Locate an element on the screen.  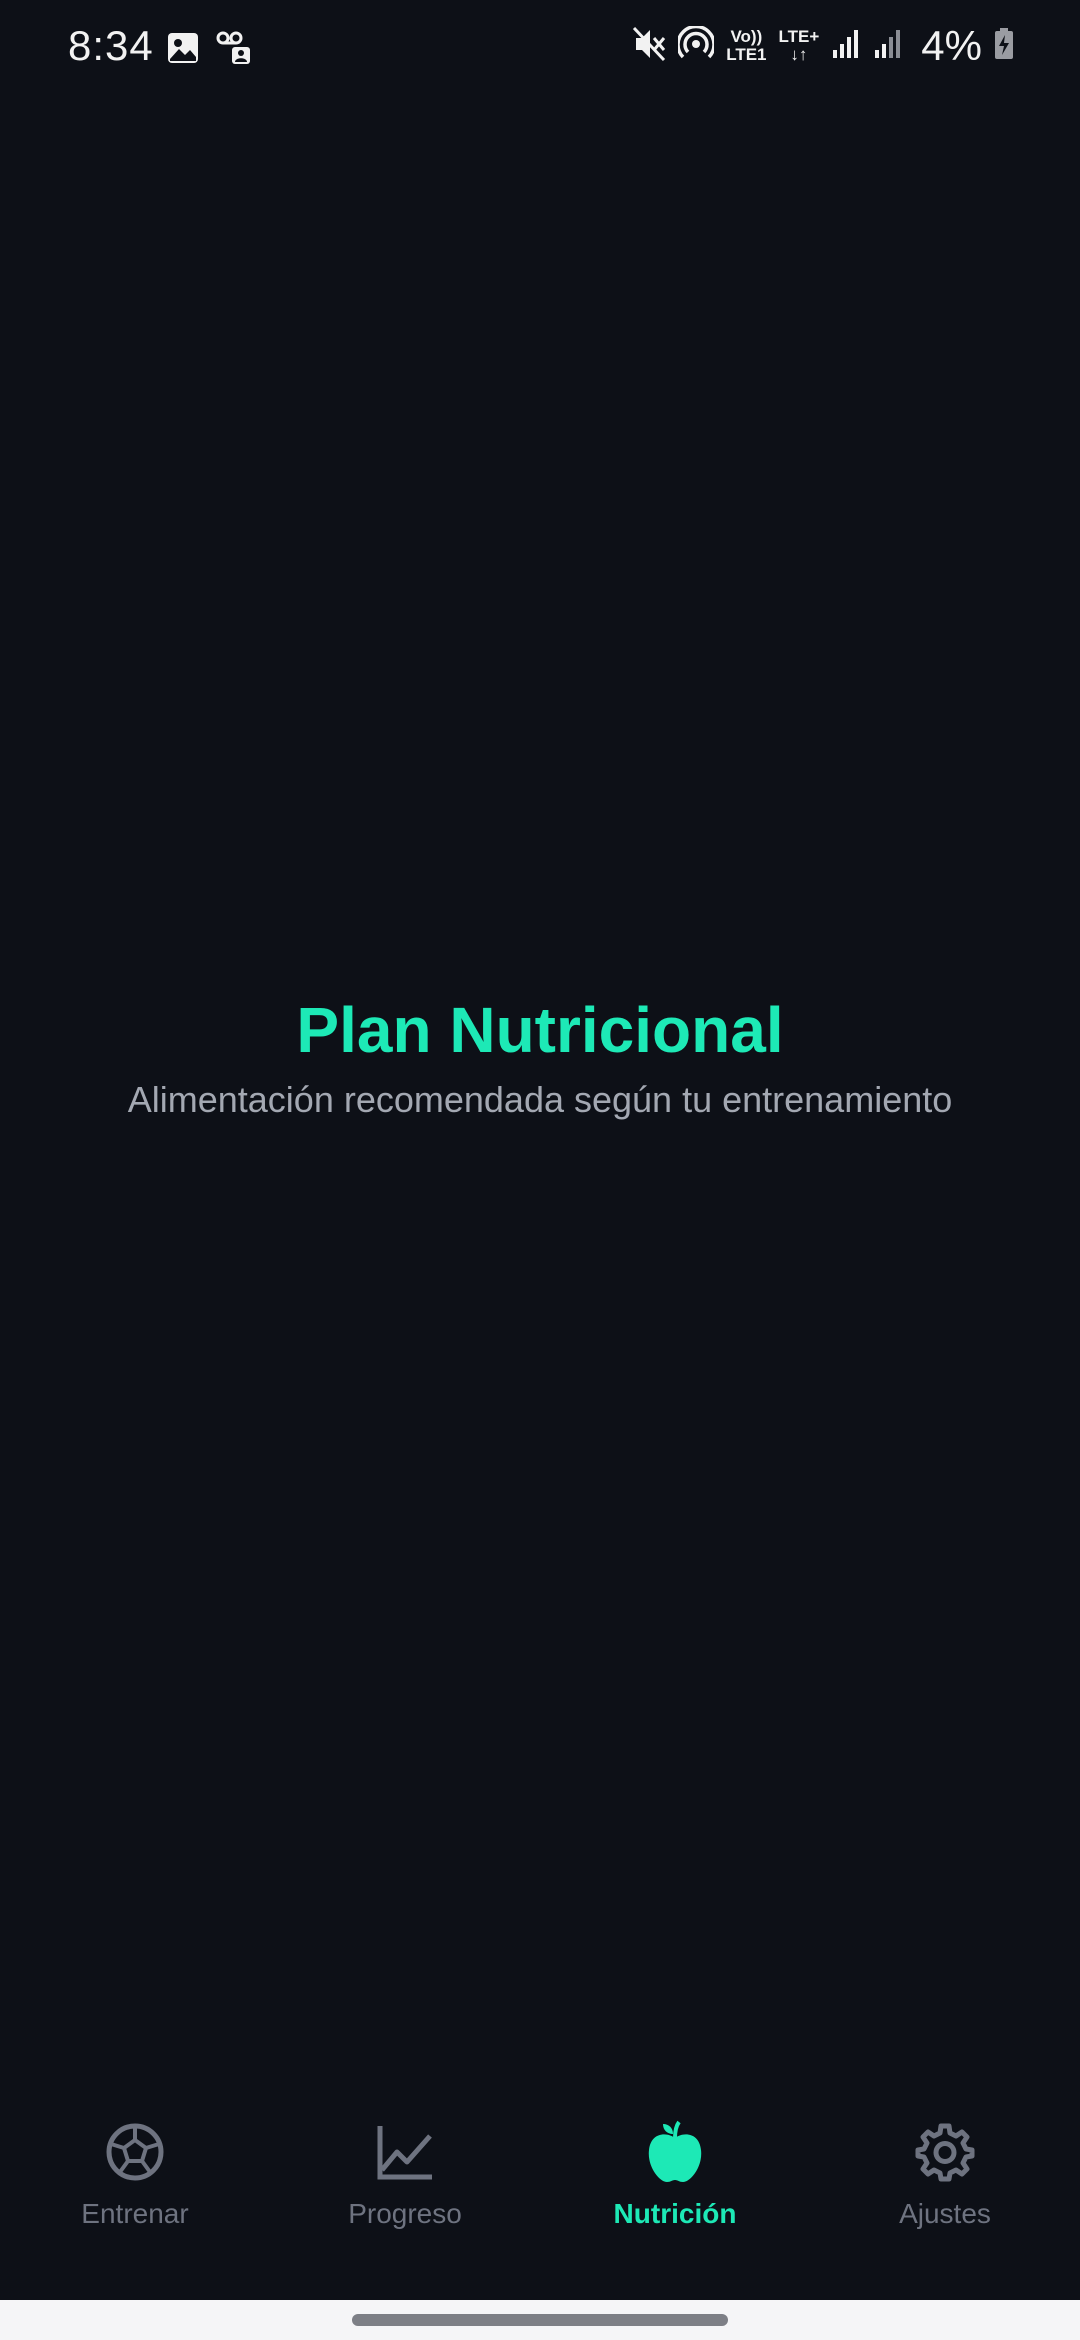
status-time: 8:34 is located at coordinates (111, 45).